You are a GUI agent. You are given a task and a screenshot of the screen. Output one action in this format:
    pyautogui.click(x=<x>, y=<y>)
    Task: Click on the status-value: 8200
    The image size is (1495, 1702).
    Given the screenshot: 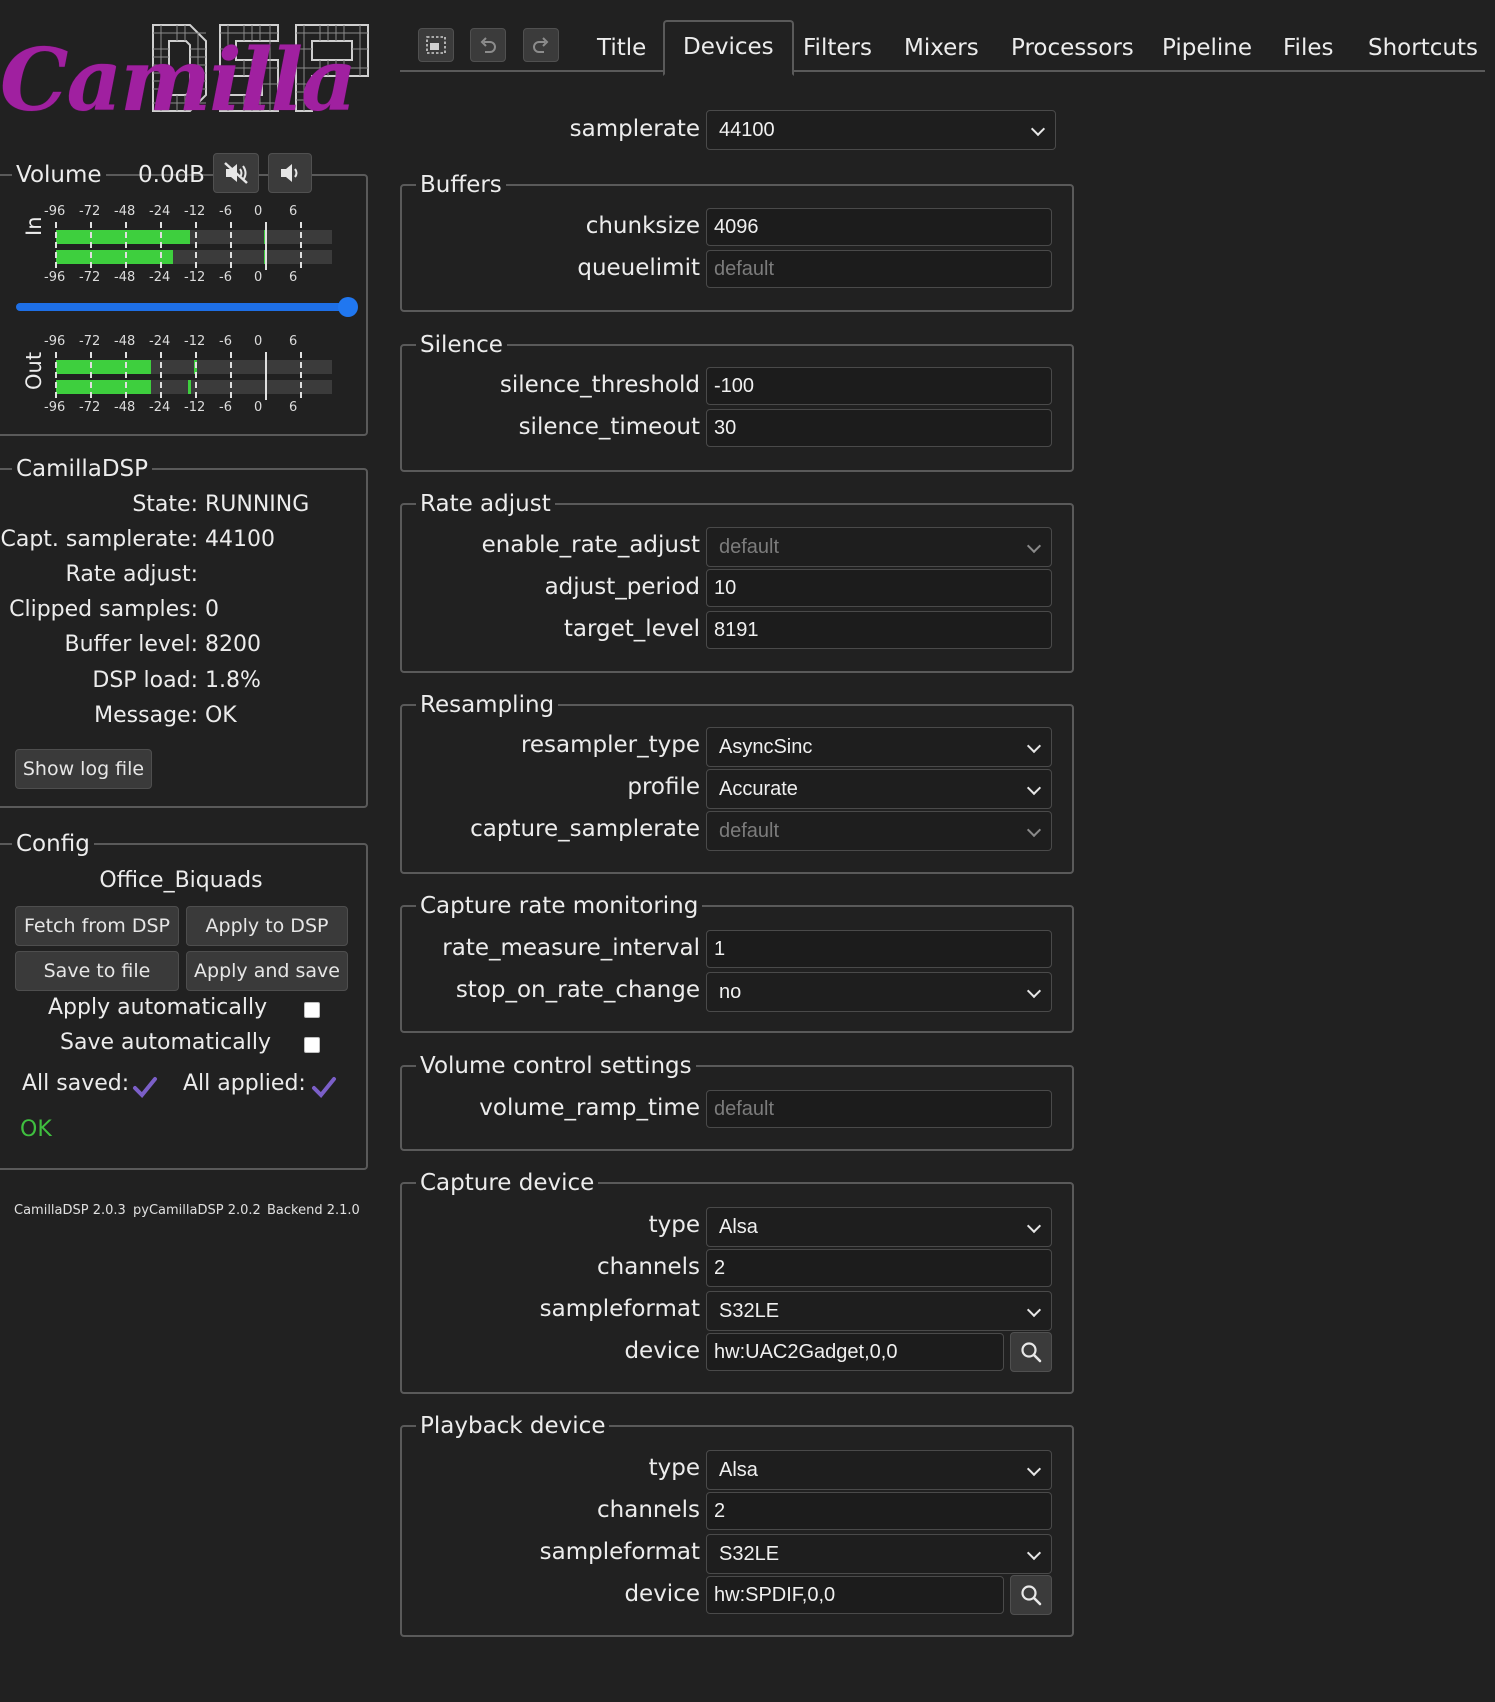 What is the action you would take?
    pyautogui.click(x=229, y=644)
    